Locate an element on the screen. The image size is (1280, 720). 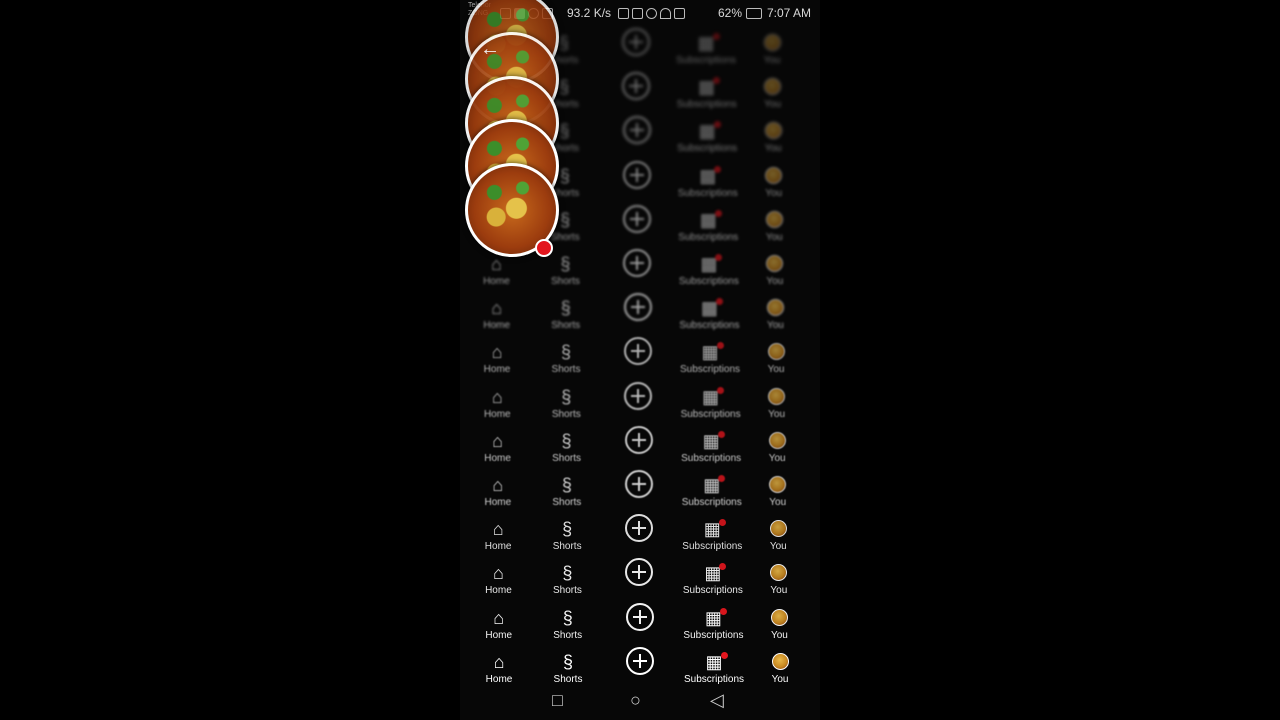
alarm-icon is located at coordinates (651, 13).